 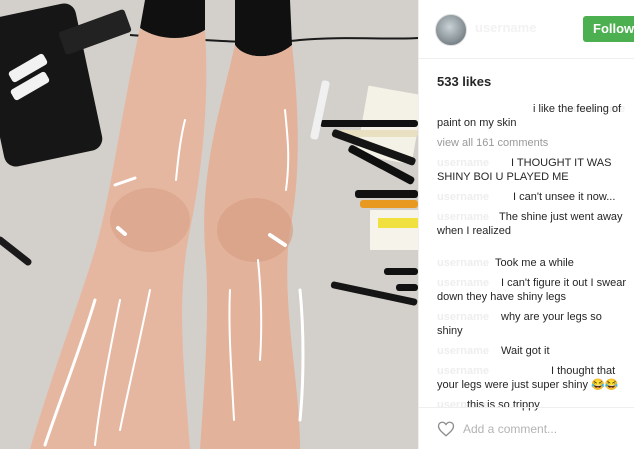 I want to click on view-all-comments-link: view all 161 comments, so click(x=533, y=143).